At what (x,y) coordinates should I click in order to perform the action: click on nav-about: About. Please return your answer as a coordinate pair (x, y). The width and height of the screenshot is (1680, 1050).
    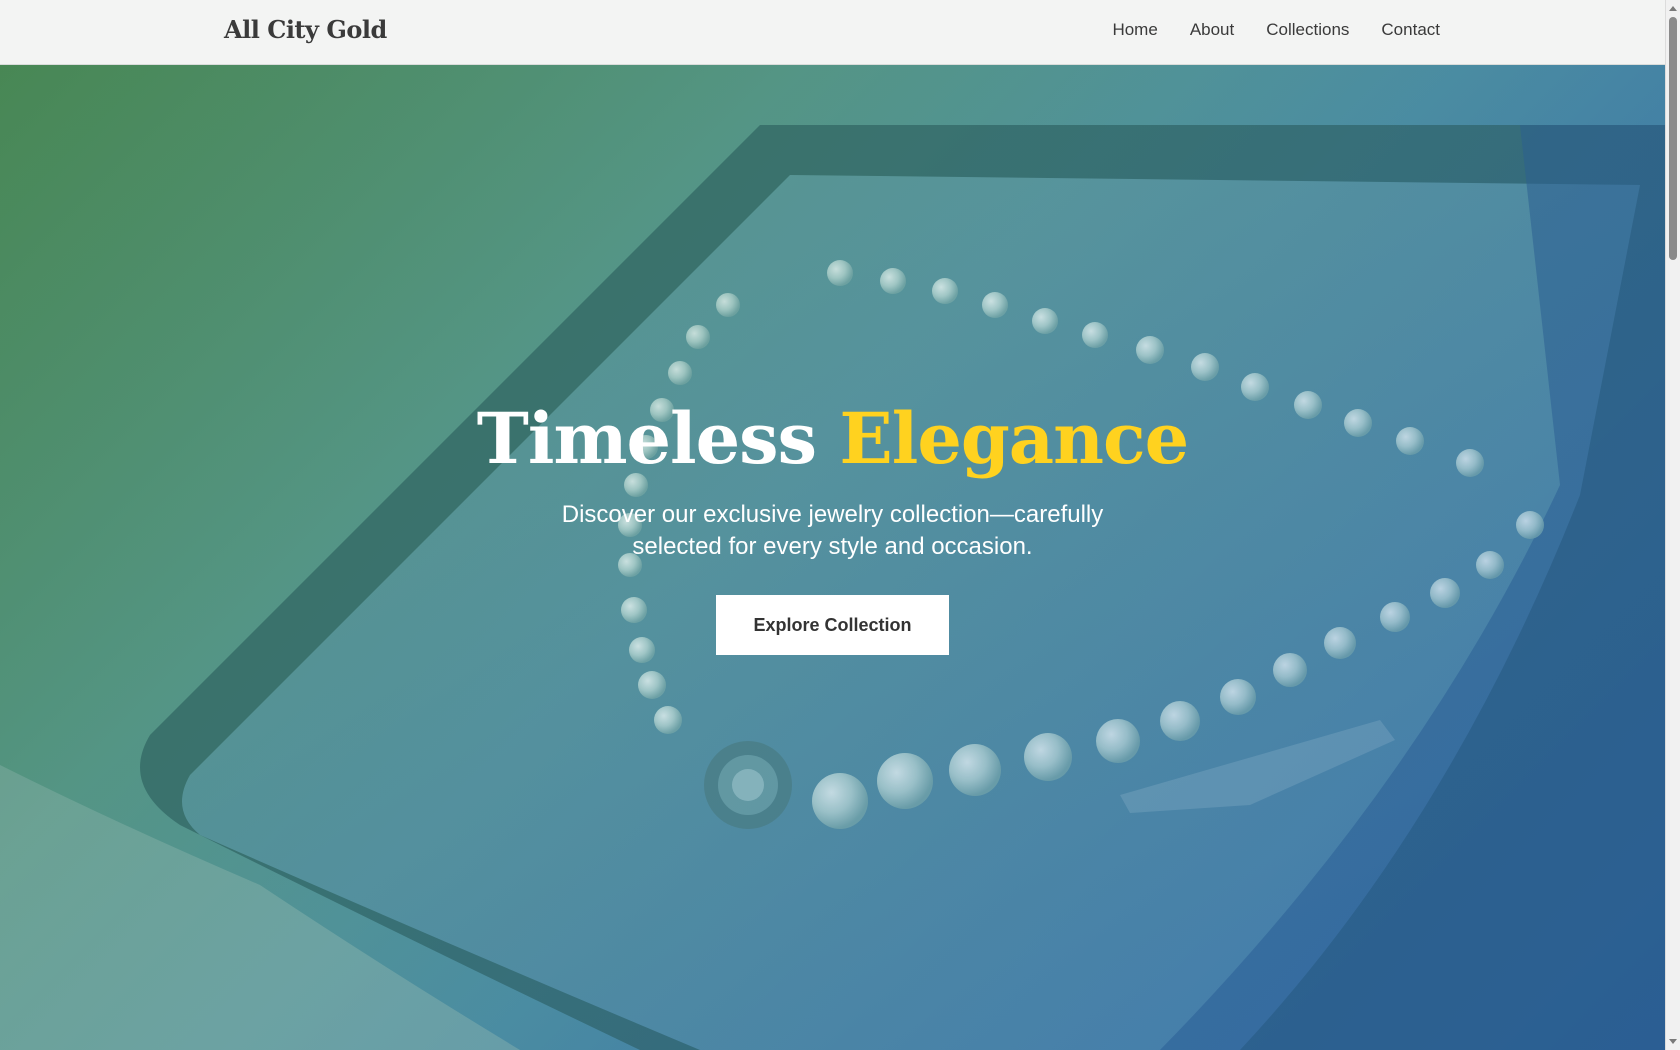
    Looking at the image, I should click on (1212, 30).